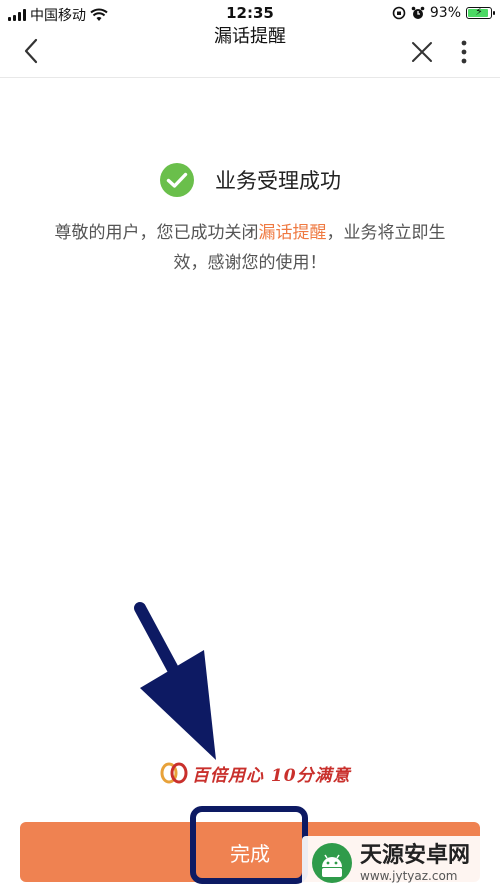 This screenshot has height=889, width=500. Describe the element at coordinates (409, 875) in the screenshot. I see `watermark-url: www.jytyaz.com` at that location.